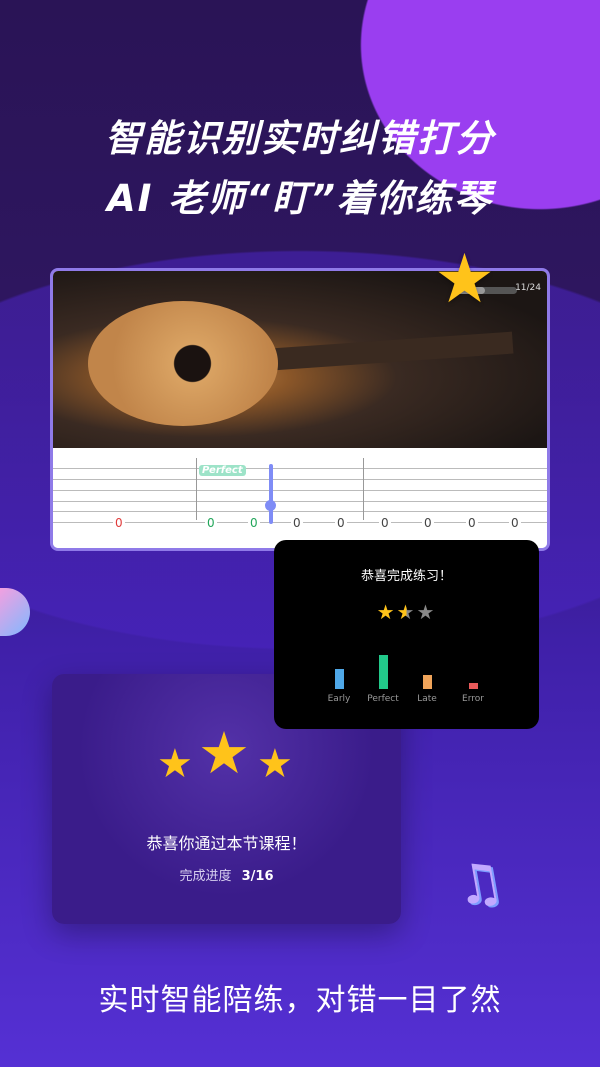  I want to click on bar-early, so click(339, 678).